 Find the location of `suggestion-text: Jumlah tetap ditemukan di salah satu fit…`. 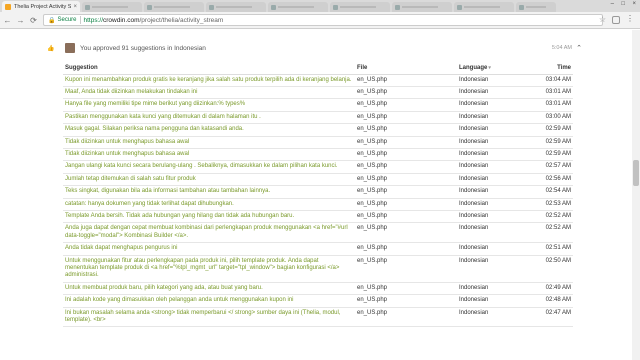

suggestion-text: Jumlah tetap ditemukan di salah satu fit… is located at coordinates (209, 180).